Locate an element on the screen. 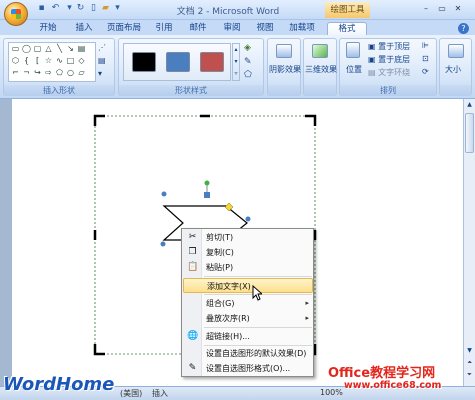 This screenshot has width=475, height=400. menu-item-default-effect: 设置自选图形的默认效果(D) is located at coordinates (248, 353).